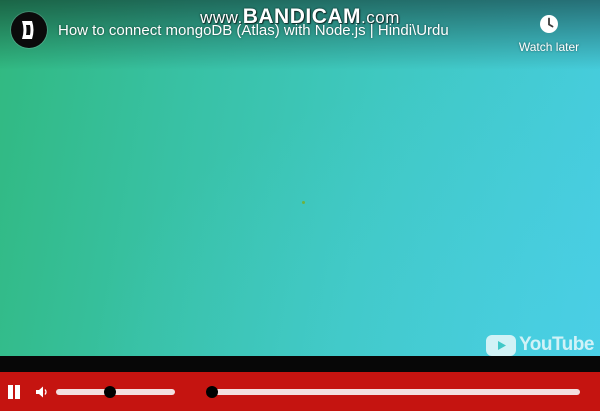  I want to click on channel-logo-icon, so click(28, 30).